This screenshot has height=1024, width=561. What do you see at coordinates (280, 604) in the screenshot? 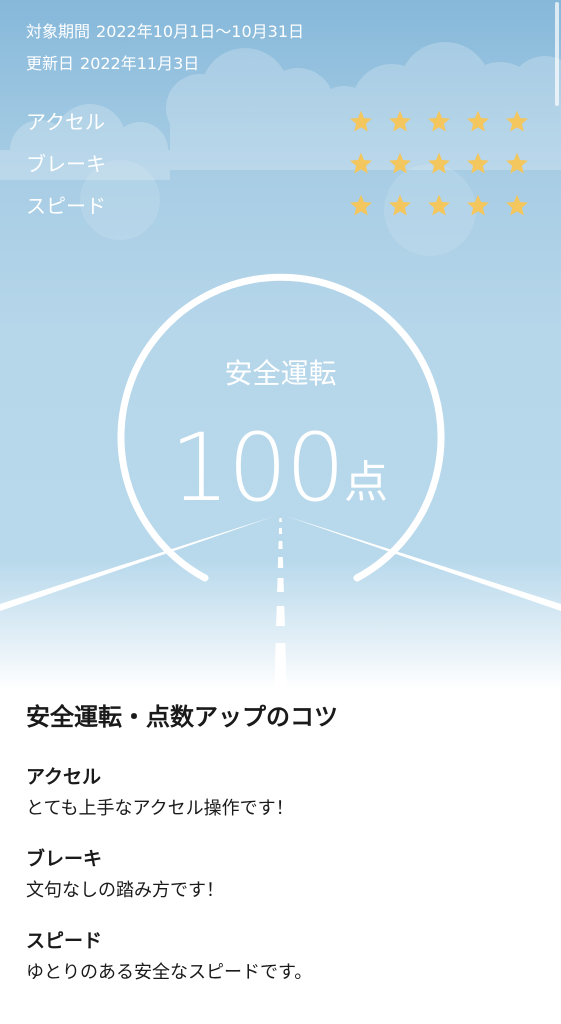
I see `road-center-line` at bounding box center [280, 604].